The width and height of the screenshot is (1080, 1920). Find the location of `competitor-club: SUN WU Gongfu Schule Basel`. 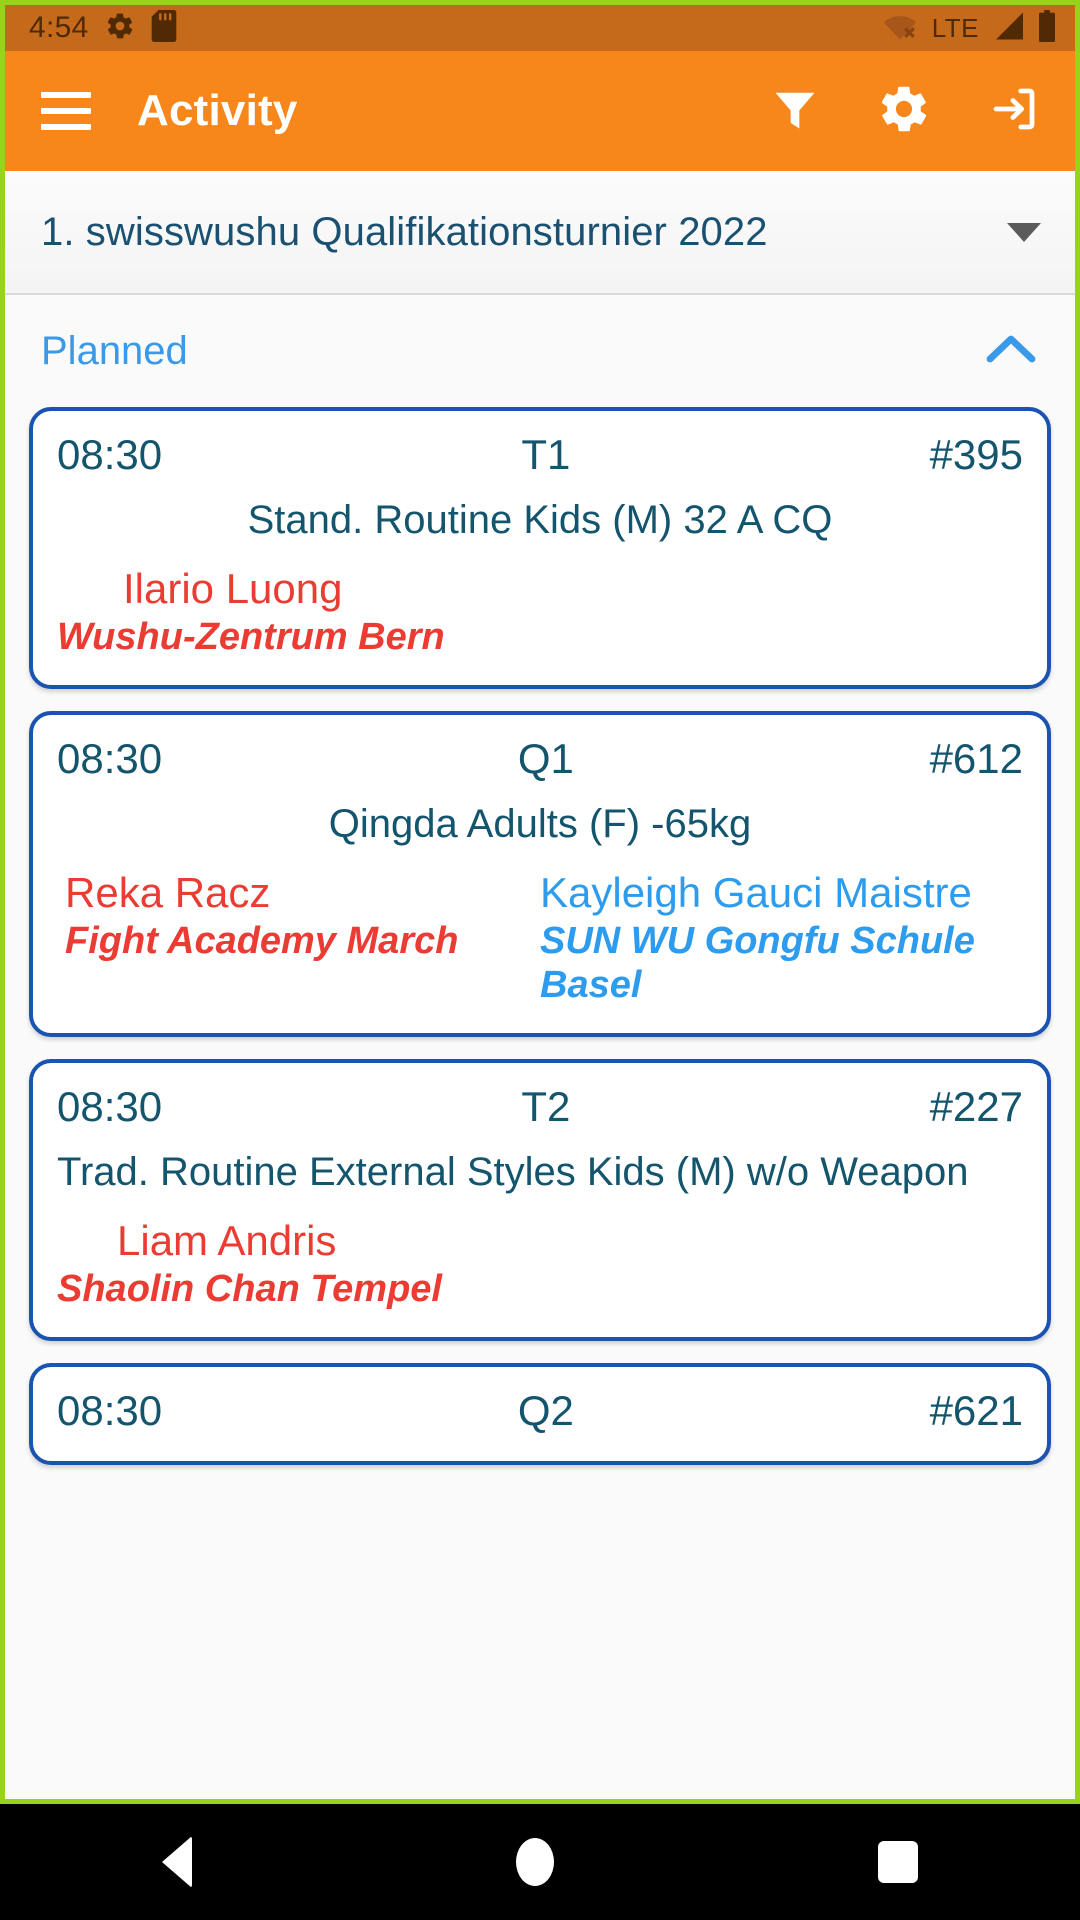

competitor-club: SUN WU Gongfu Schule Basel is located at coordinates (757, 963).